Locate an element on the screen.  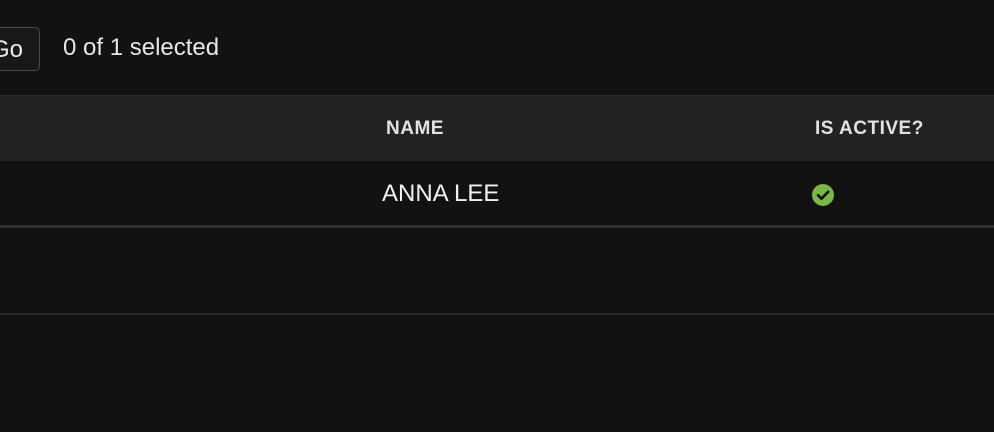
column-header-is-active: IS ACTIVE? is located at coordinates (869, 129).